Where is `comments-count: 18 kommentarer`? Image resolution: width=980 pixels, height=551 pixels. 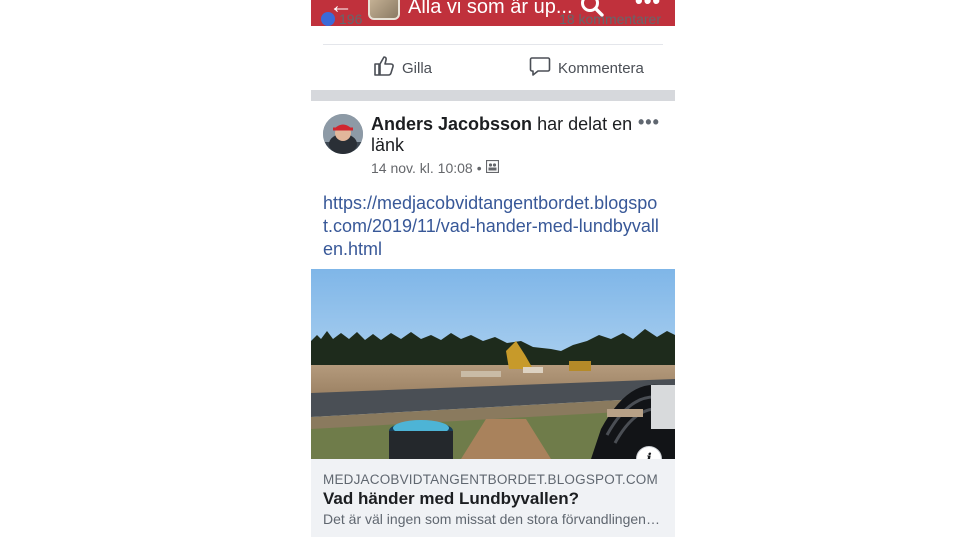 comments-count: 18 kommentarer is located at coordinates (610, 19).